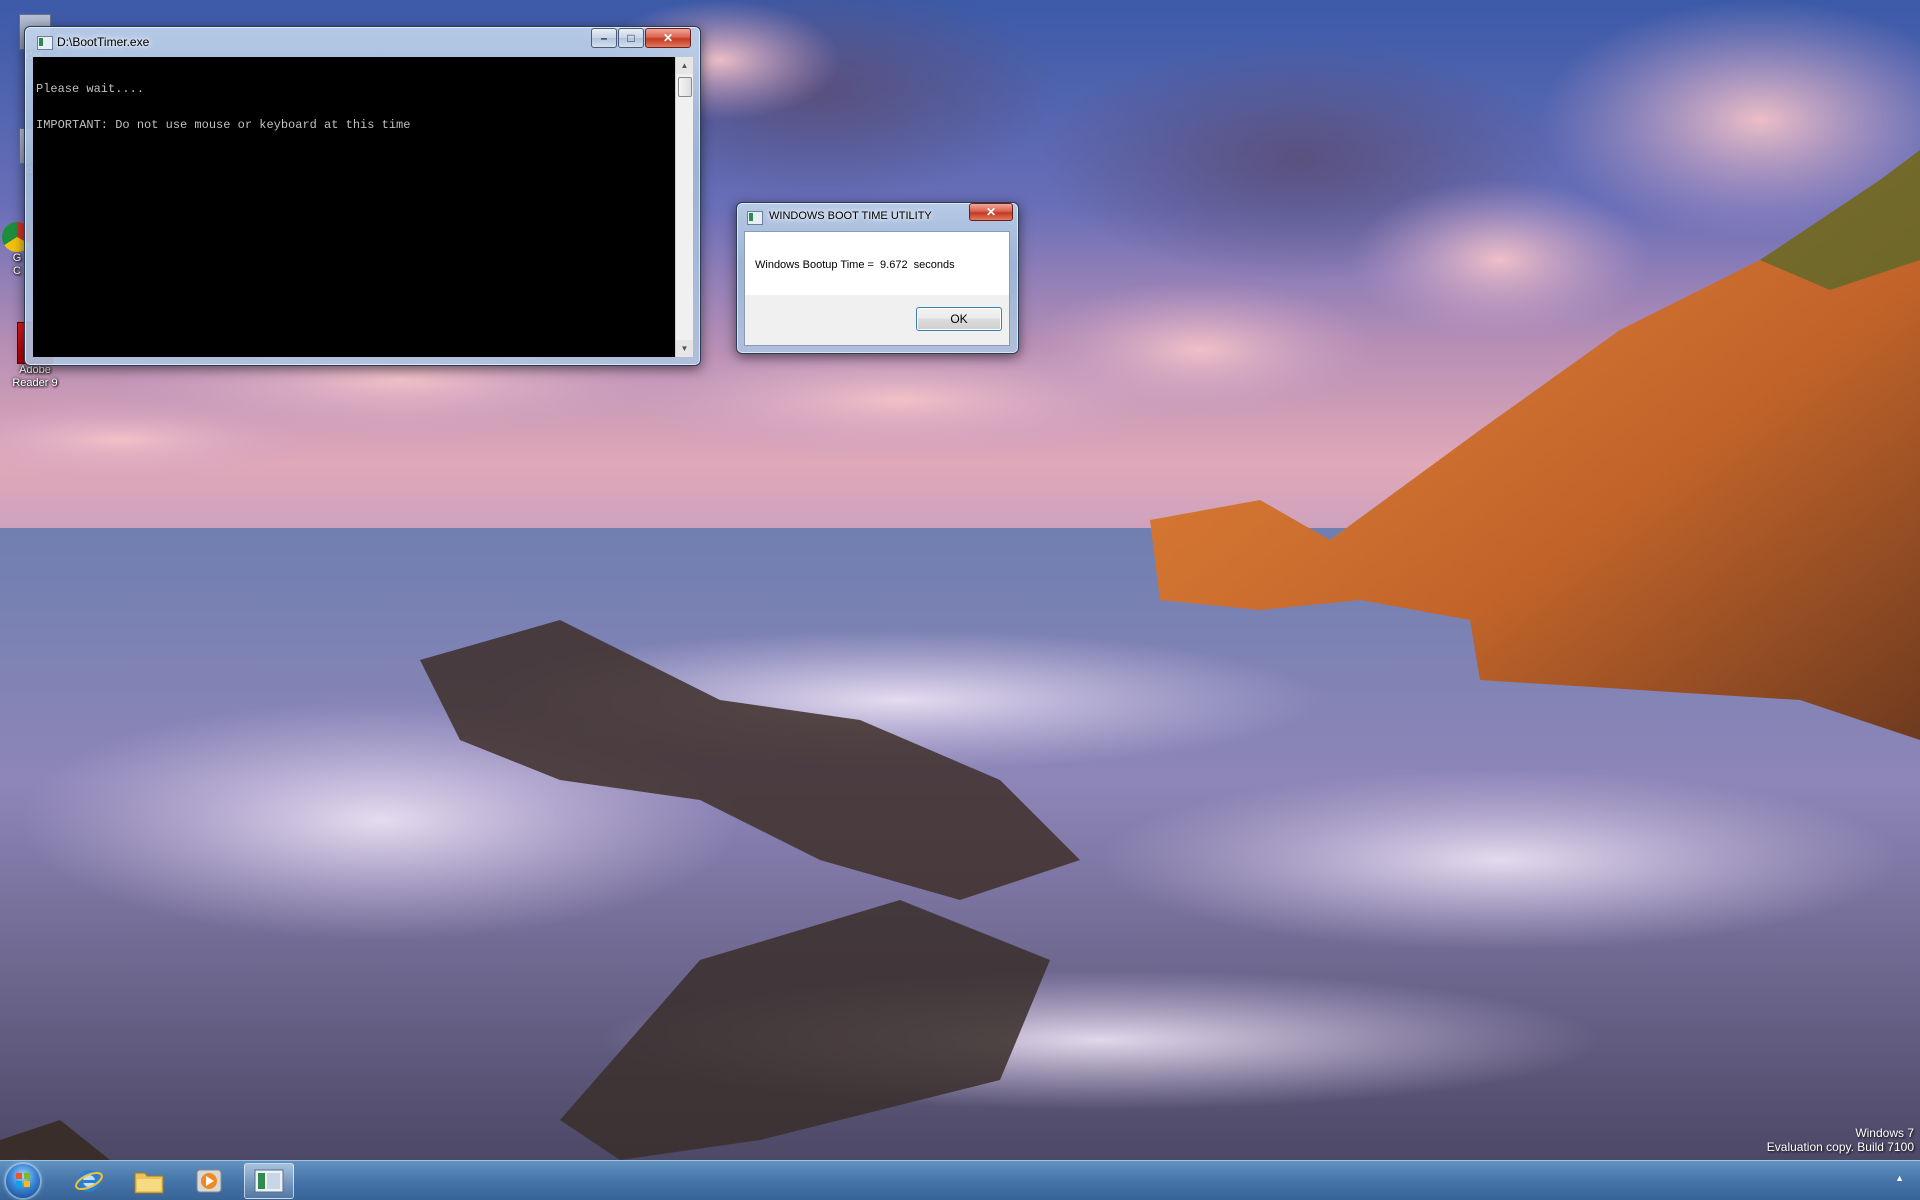 The width and height of the screenshot is (1920, 1200). I want to click on desktop-icon-label: Adobe Reader 9, so click(35, 376).